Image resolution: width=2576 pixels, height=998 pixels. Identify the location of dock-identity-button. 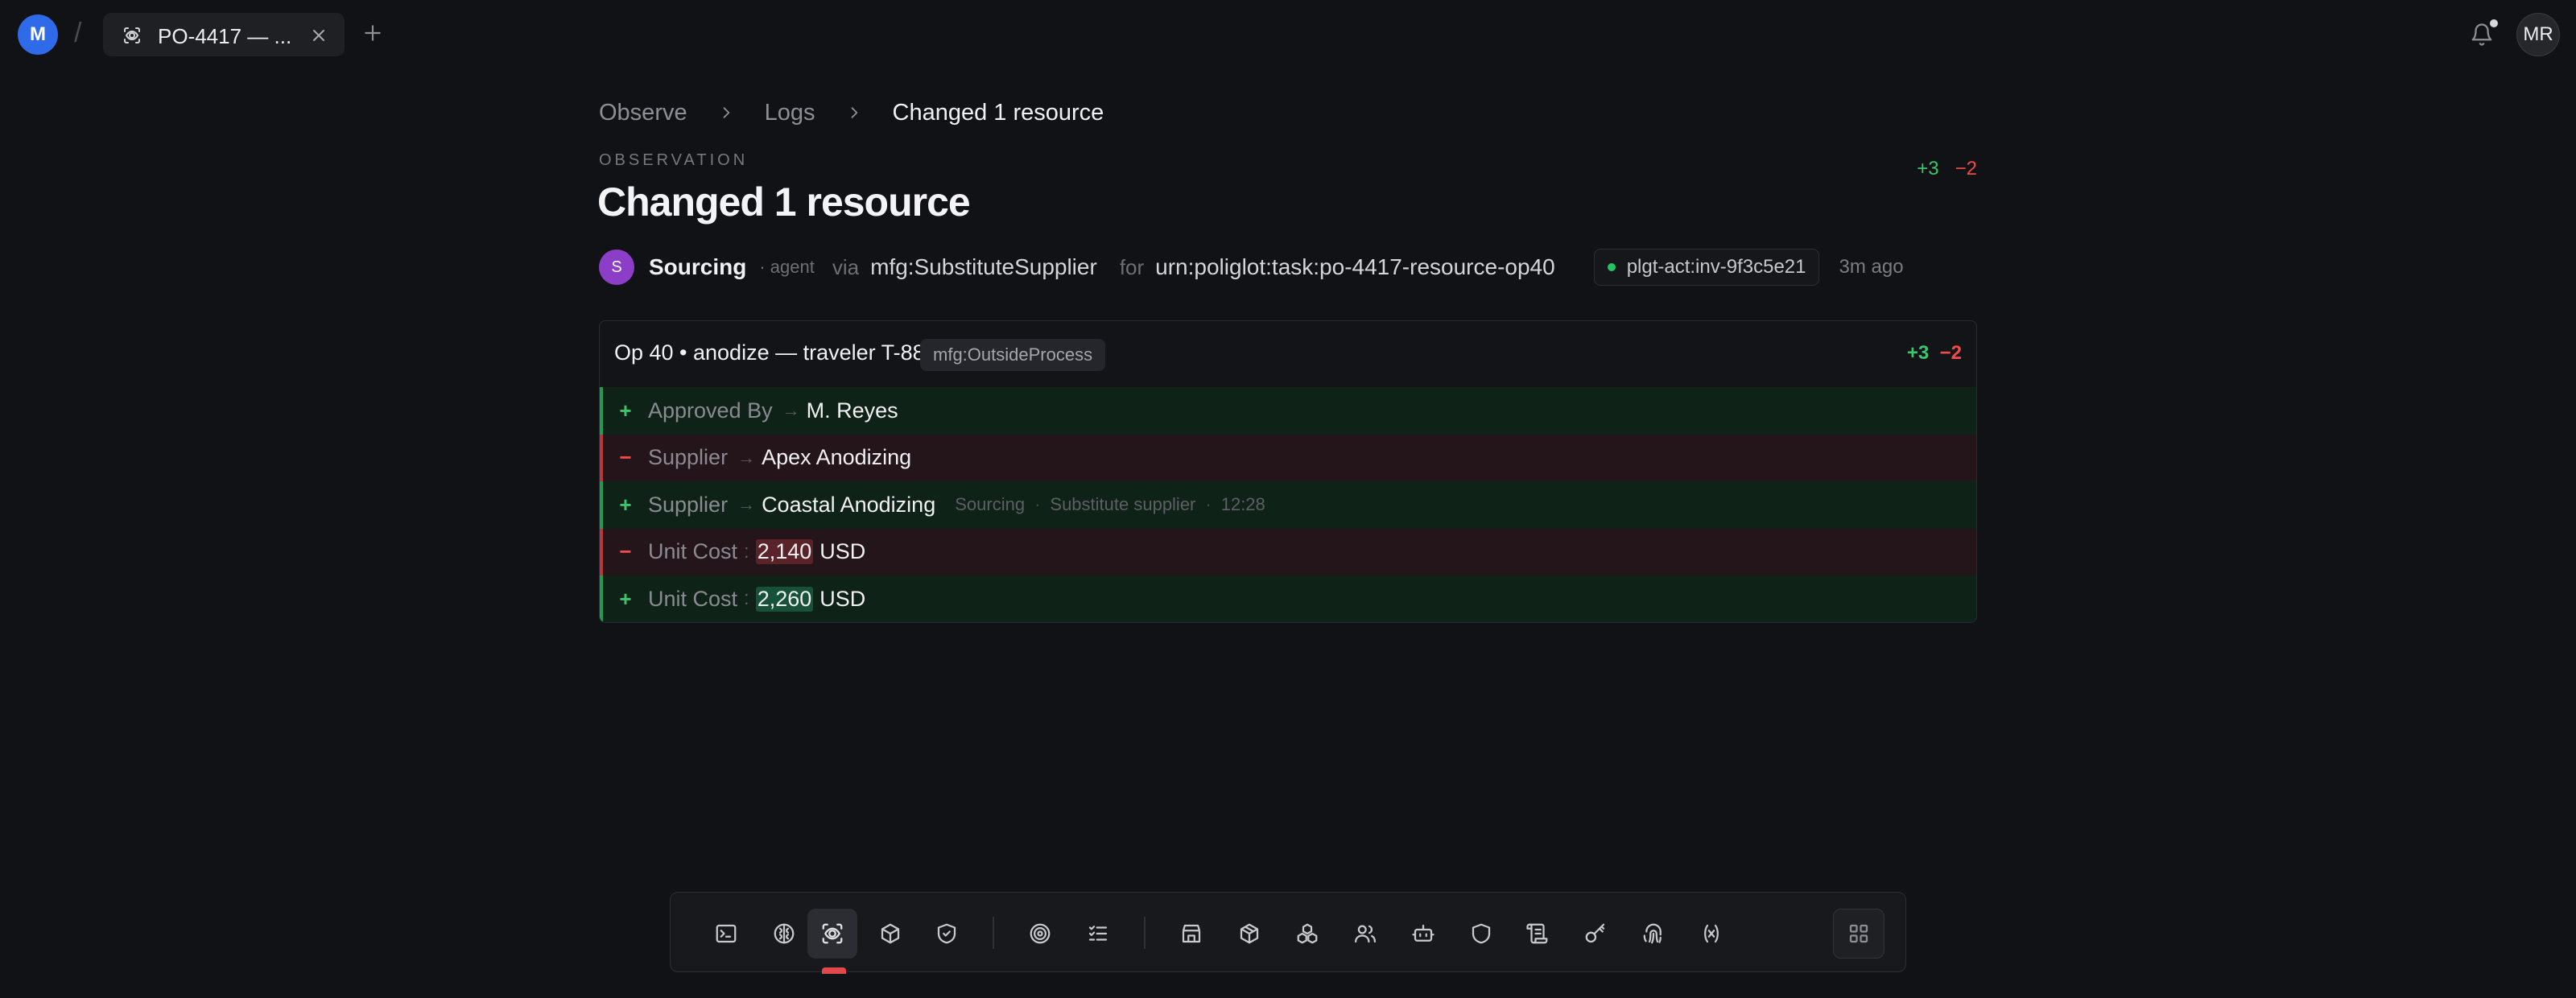
(1653, 934).